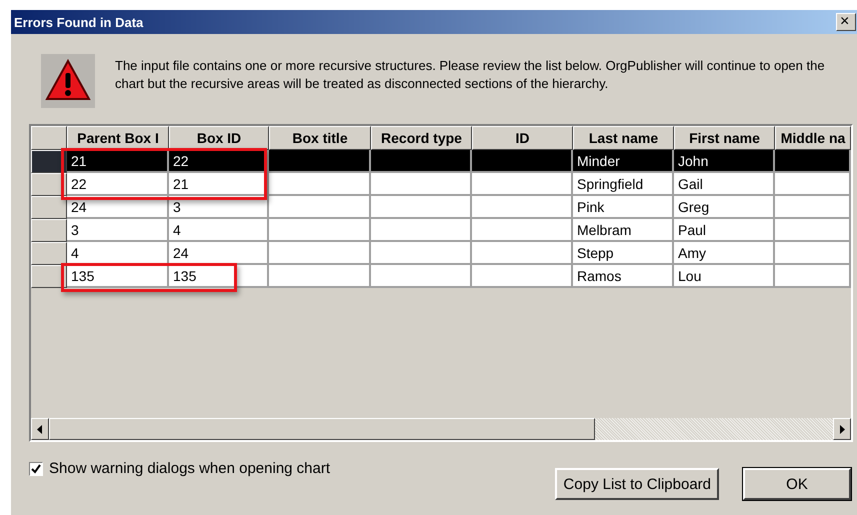 The image size is (857, 515). Describe the element at coordinates (724, 253) in the screenshot. I see `table-cell: Amy` at that location.